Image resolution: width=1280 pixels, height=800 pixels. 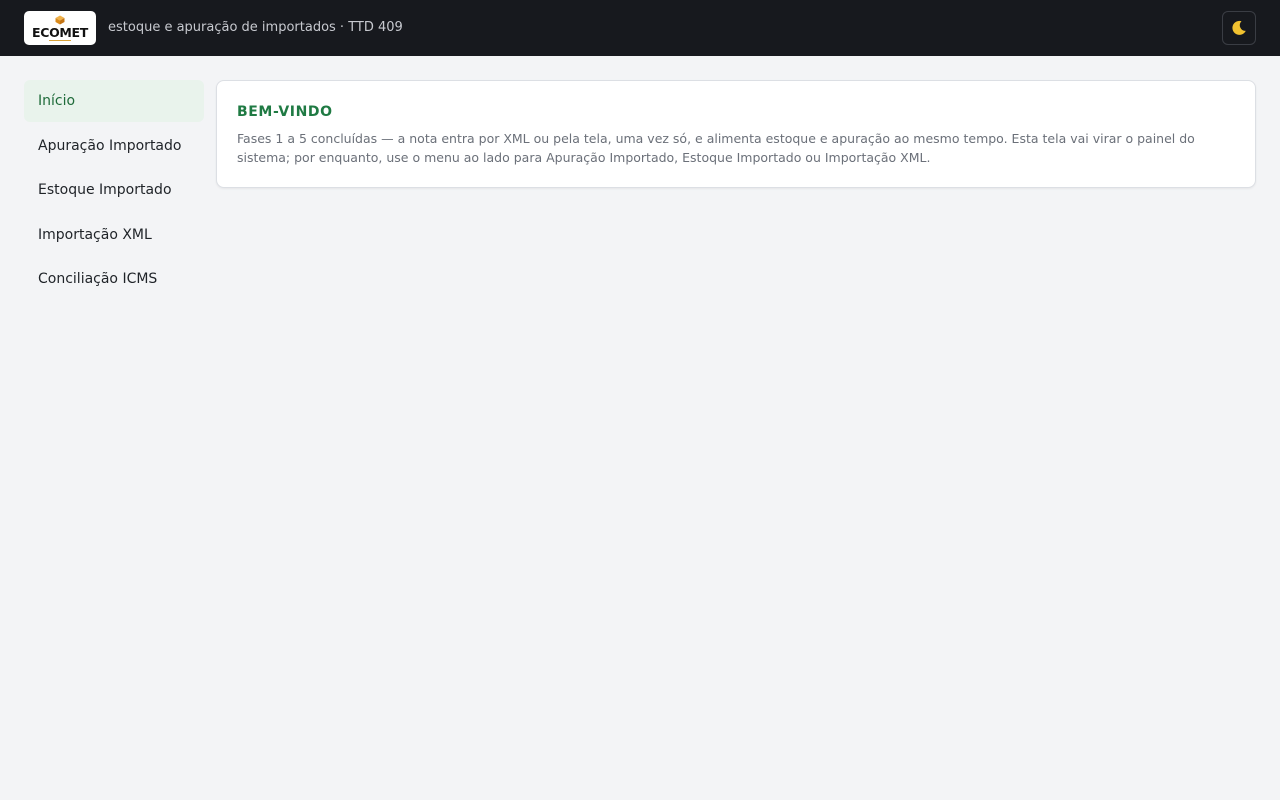 I want to click on sidebar-item-label: Início, so click(x=57, y=101).